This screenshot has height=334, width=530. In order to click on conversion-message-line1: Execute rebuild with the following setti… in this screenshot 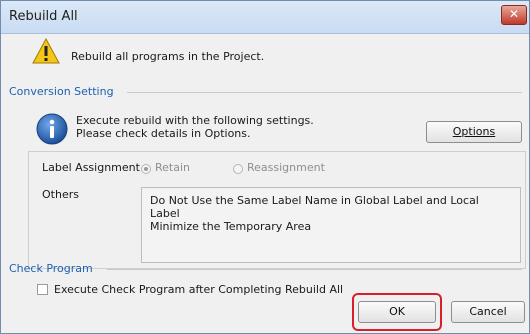, I will do `click(195, 120)`.